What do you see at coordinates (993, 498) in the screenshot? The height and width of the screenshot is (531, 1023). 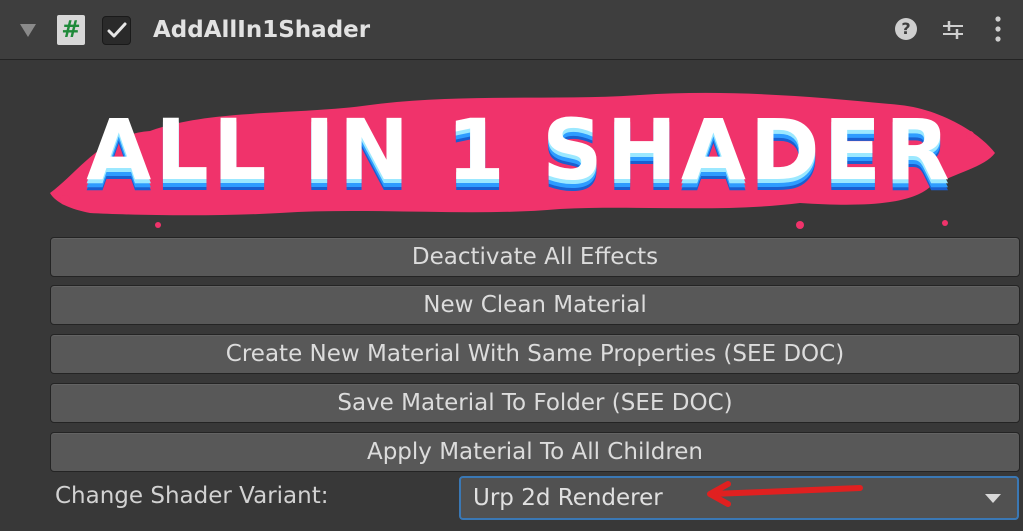 I see `chevron-down-icon` at bounding box center [993, 498].